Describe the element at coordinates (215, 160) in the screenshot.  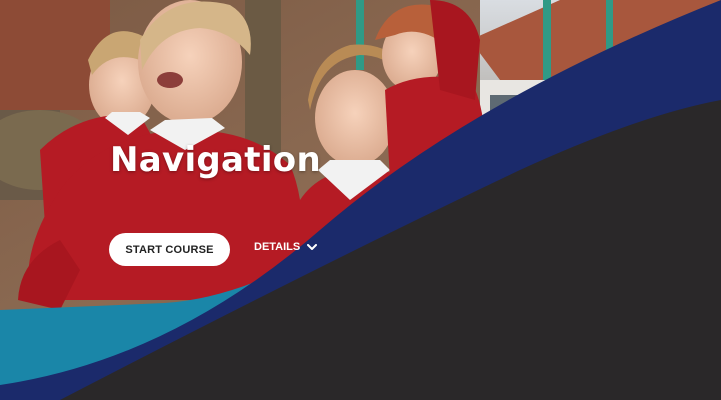
I see `page-title: Navigation` at that location.